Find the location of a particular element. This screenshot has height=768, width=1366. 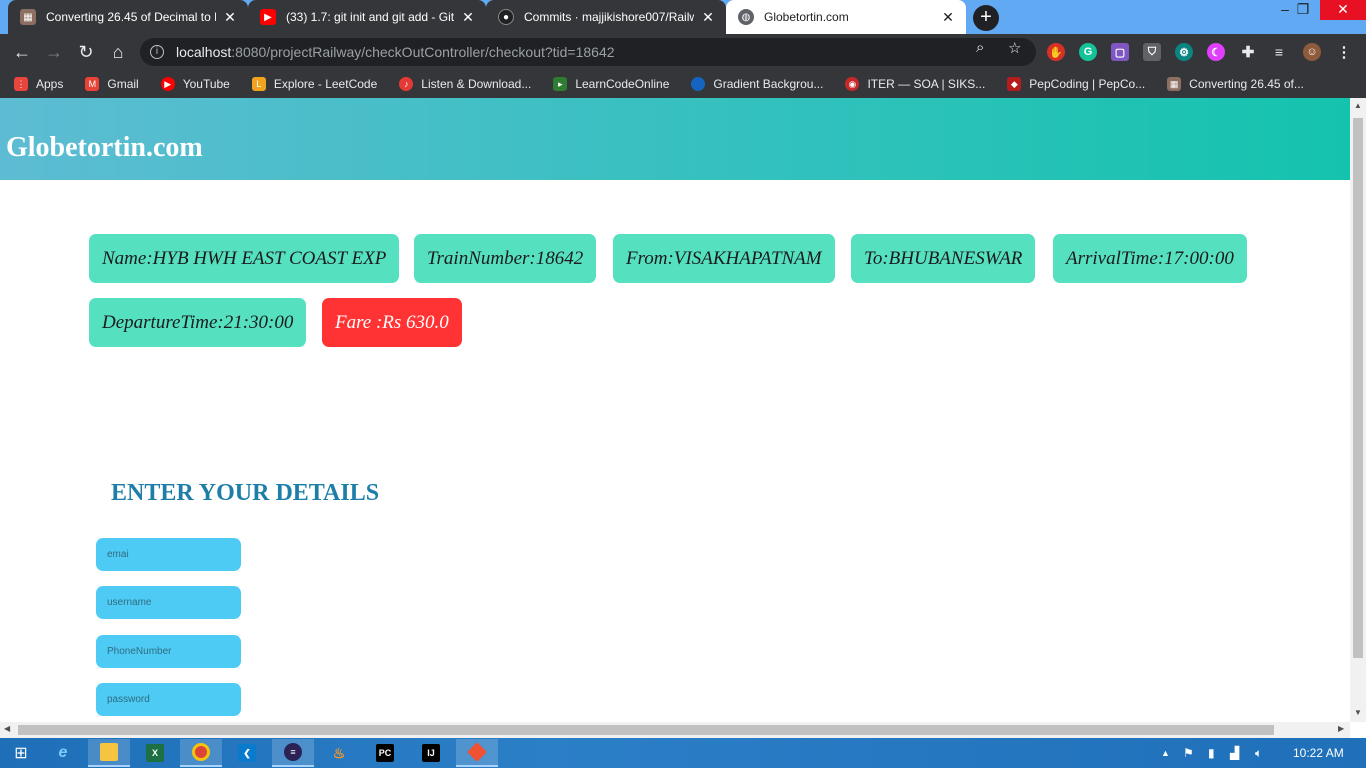

flag-icon: ⚑ is located at coordinates (1188, 753).